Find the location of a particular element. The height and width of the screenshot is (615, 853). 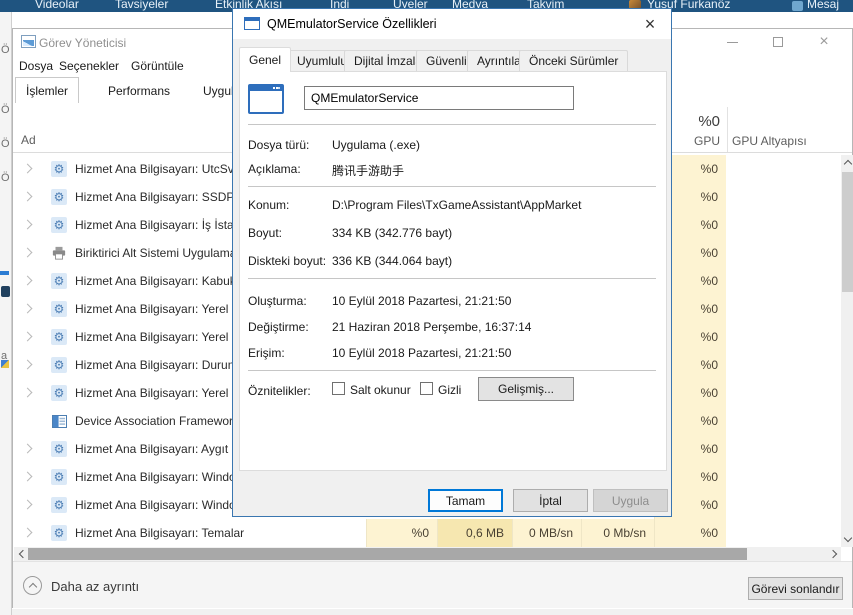

dialog-title-bar: QMEmulatorService Özellikleri × is located at coordinates (452, 24).